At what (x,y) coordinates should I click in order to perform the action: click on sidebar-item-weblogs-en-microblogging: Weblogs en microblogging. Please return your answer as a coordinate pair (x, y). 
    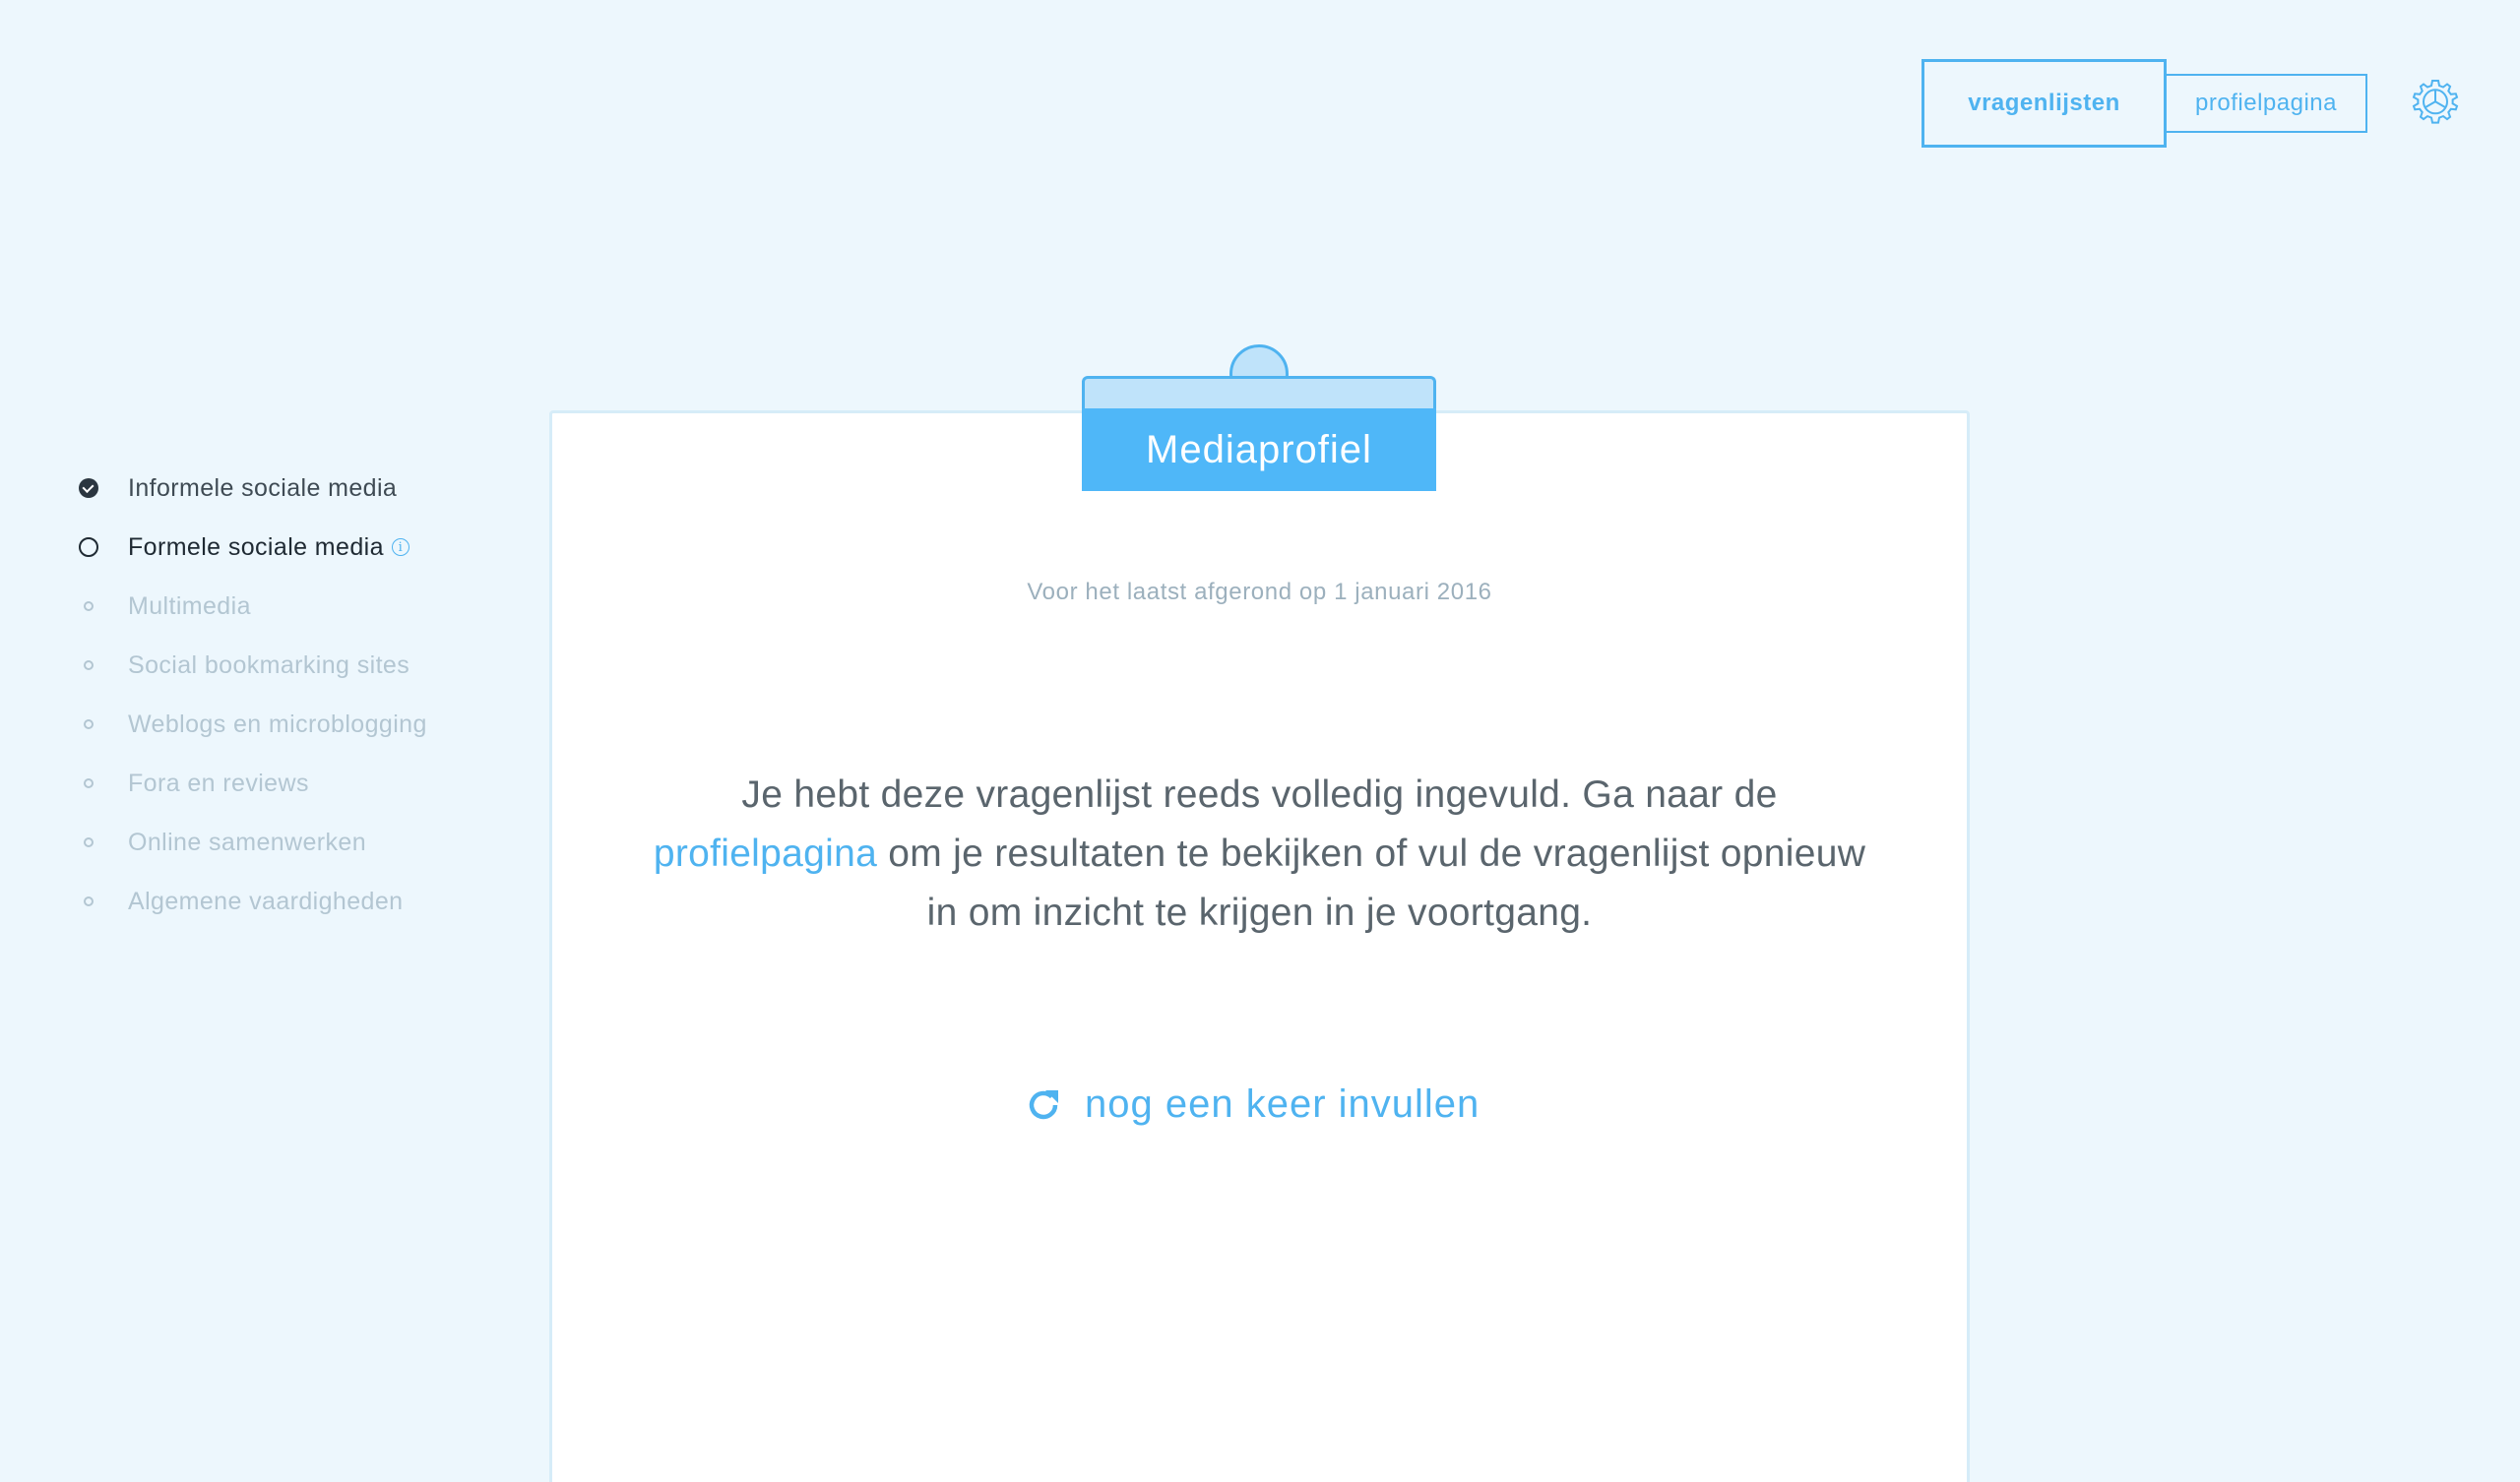
    Looking at the image, I should click on (255, 724).